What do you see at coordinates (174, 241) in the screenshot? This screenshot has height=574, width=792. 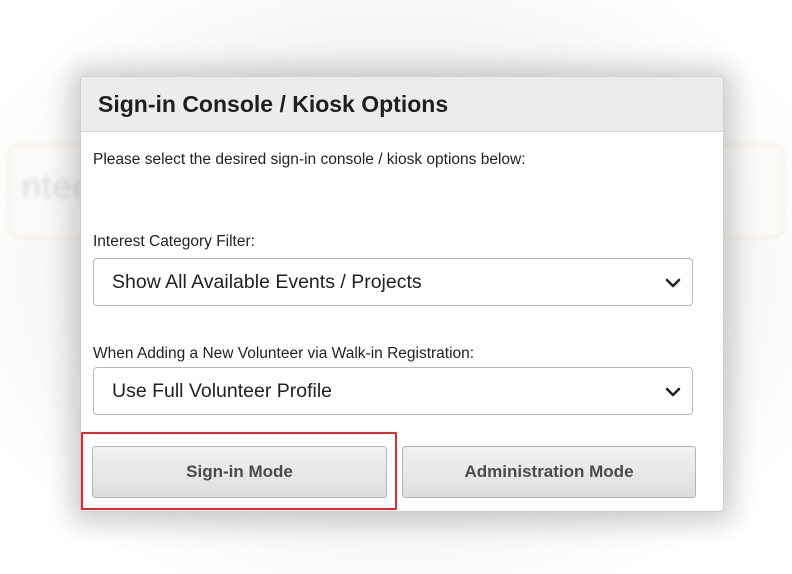 I see `interest-filter-label: Interest Category Filter:` at bounding box center [174, 241].